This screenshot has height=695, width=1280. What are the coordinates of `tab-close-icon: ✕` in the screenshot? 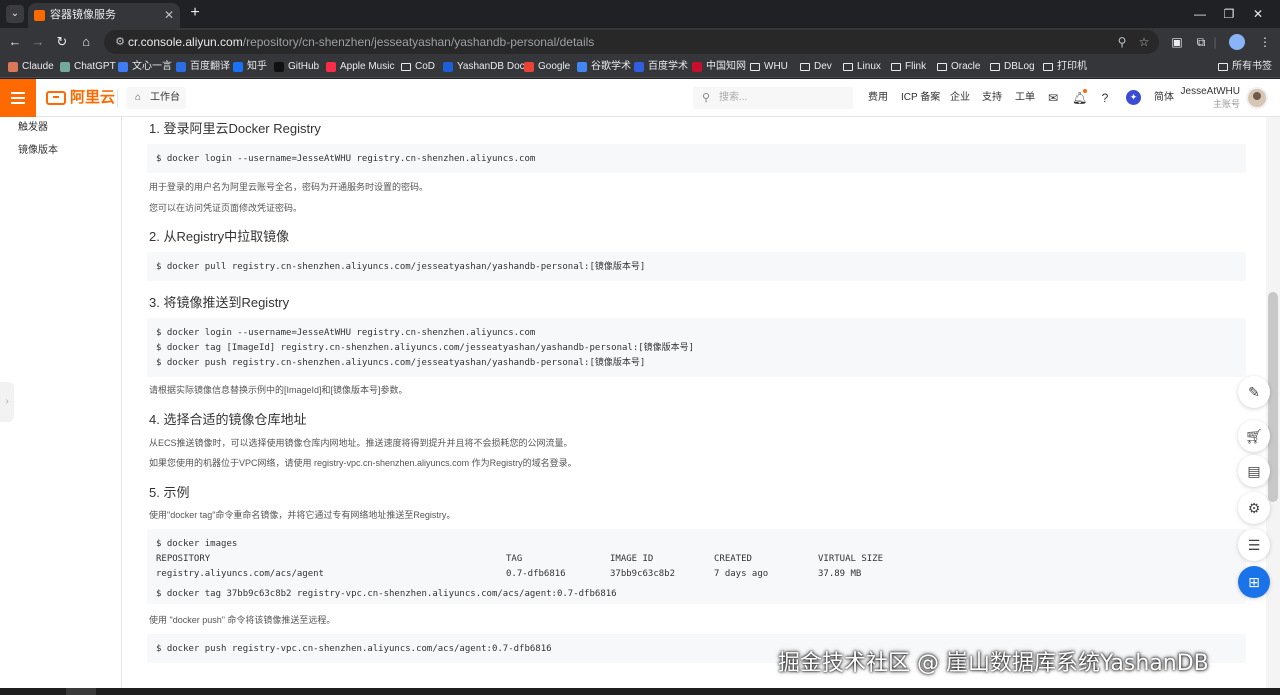 It's located at (169, 15).